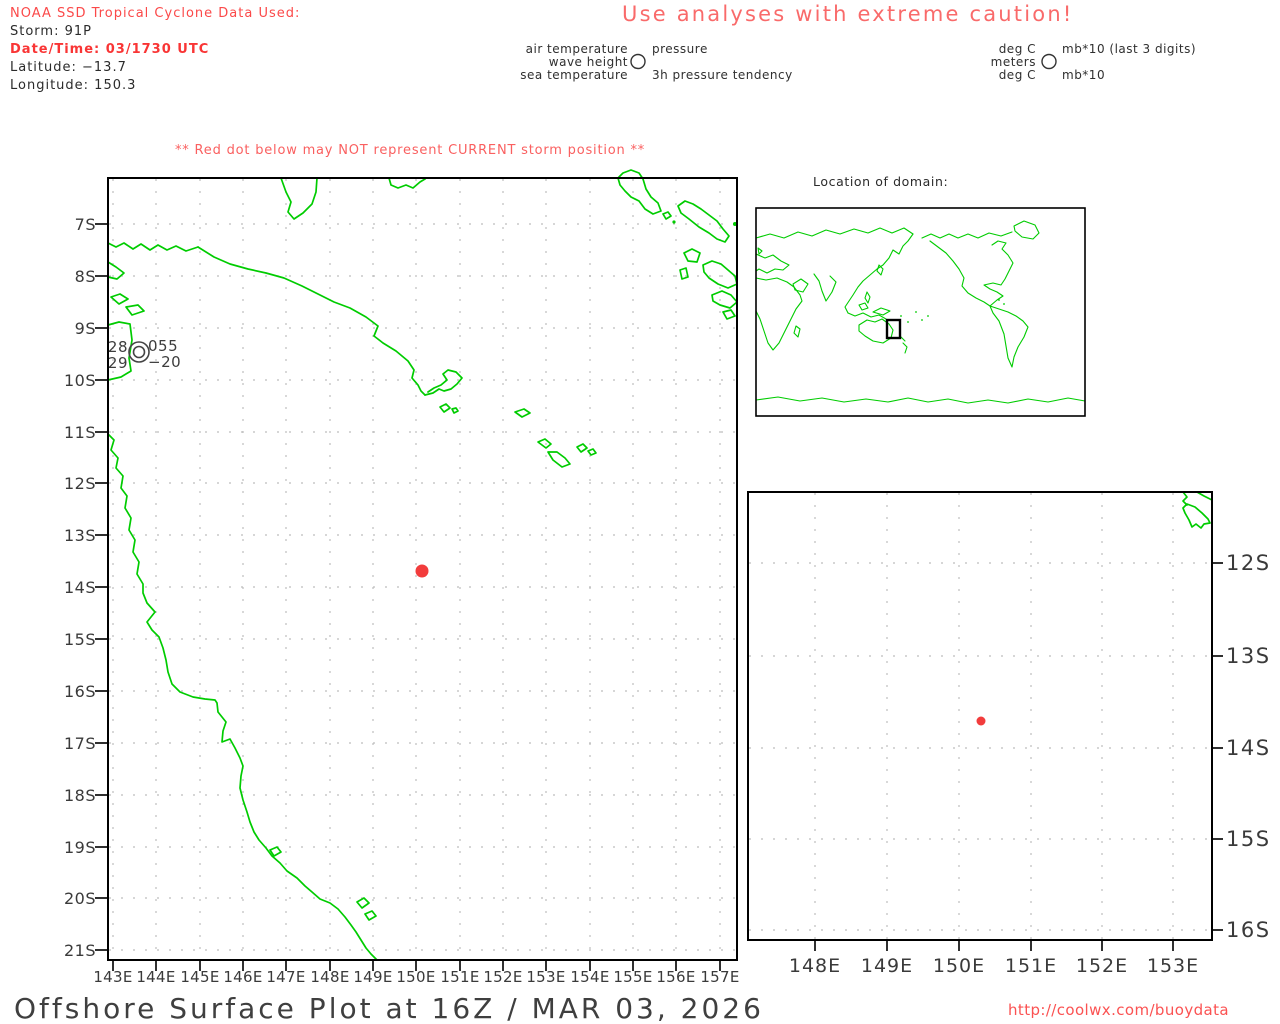 The width and height of the screenshot is (1280, 1024). Describe the element at coordinates (127, 304) in the screenshot. I see `coastline-torres-islands` at that location.